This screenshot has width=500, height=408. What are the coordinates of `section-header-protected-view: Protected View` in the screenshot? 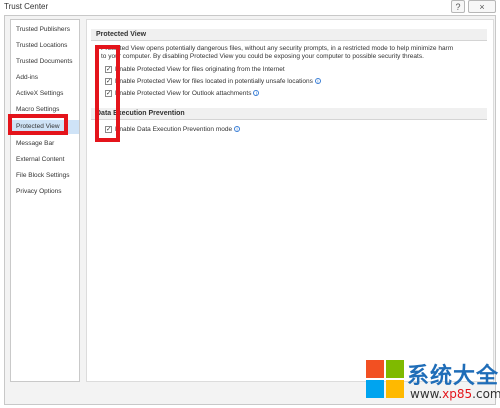 It's located at (289, 35).